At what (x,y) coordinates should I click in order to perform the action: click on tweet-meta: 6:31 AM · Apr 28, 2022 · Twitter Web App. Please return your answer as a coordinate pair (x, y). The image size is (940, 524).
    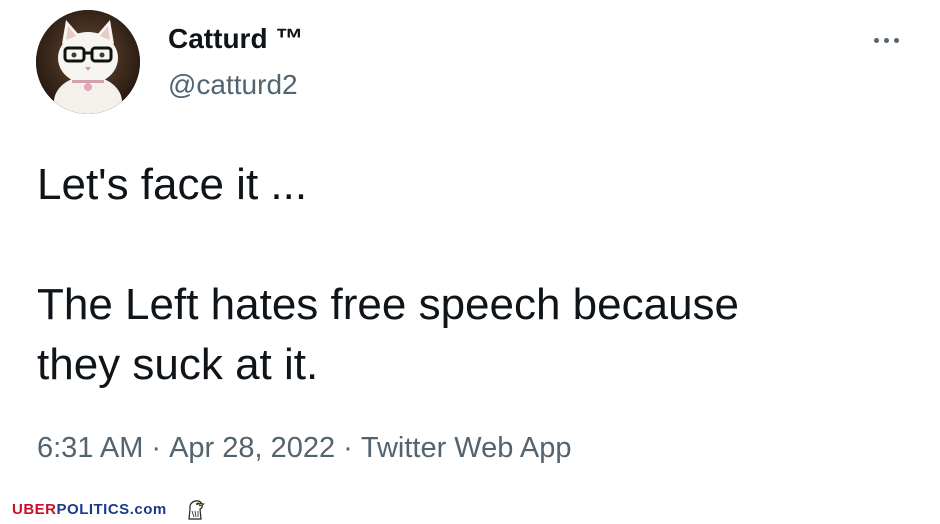
    Looking at the image, I should click on (304, 448).